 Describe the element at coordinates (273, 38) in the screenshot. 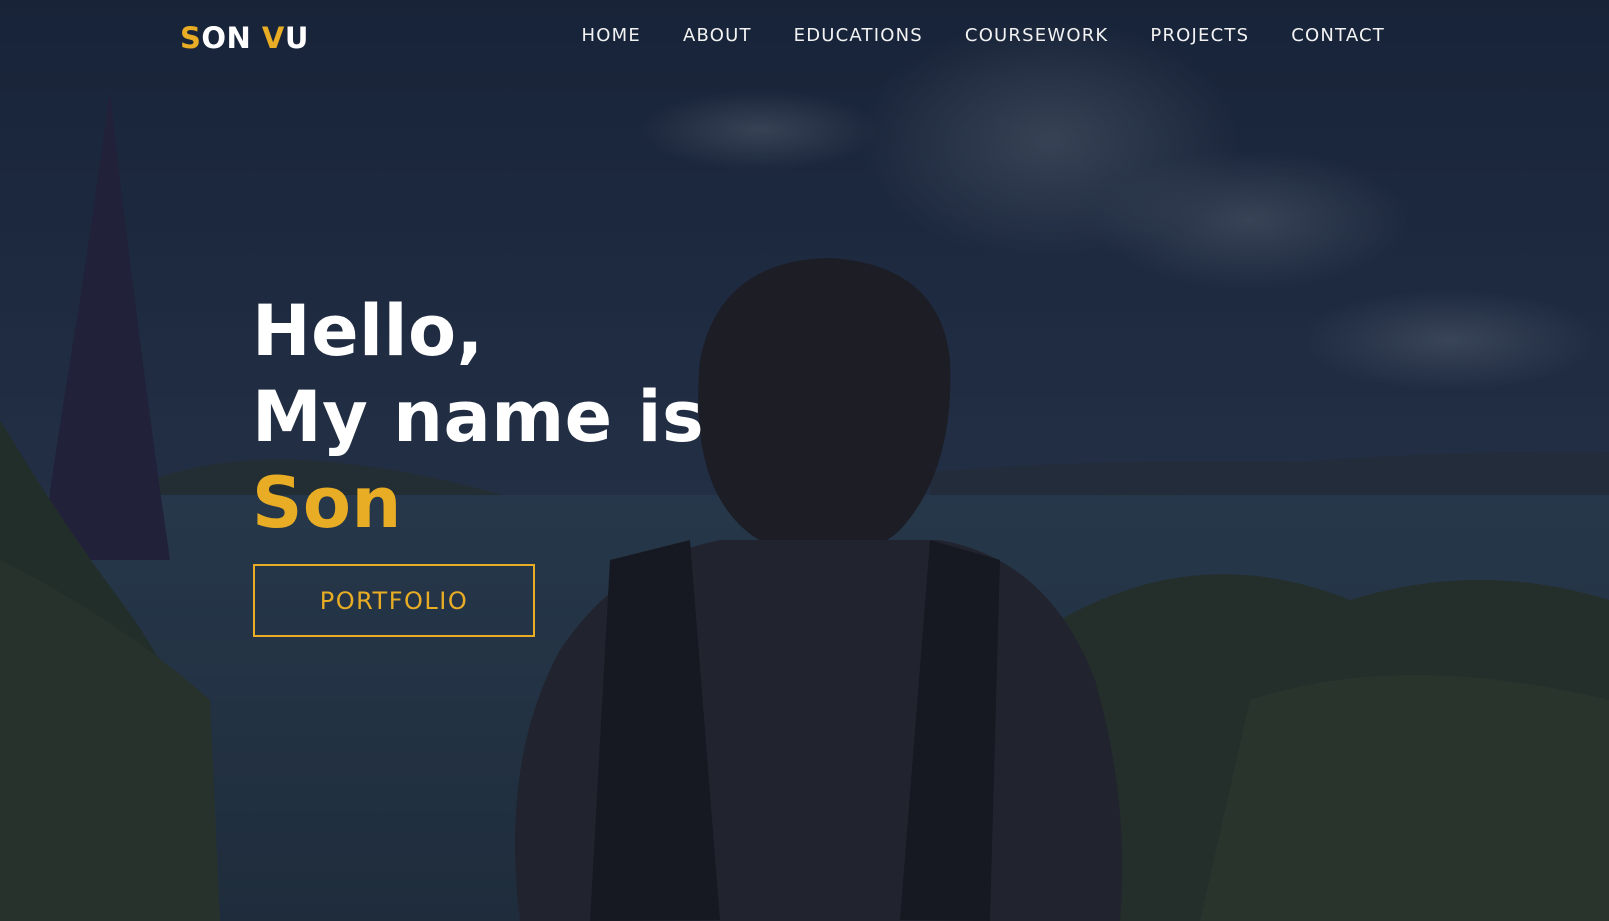

I see `logo-letter-v: V` at that location.